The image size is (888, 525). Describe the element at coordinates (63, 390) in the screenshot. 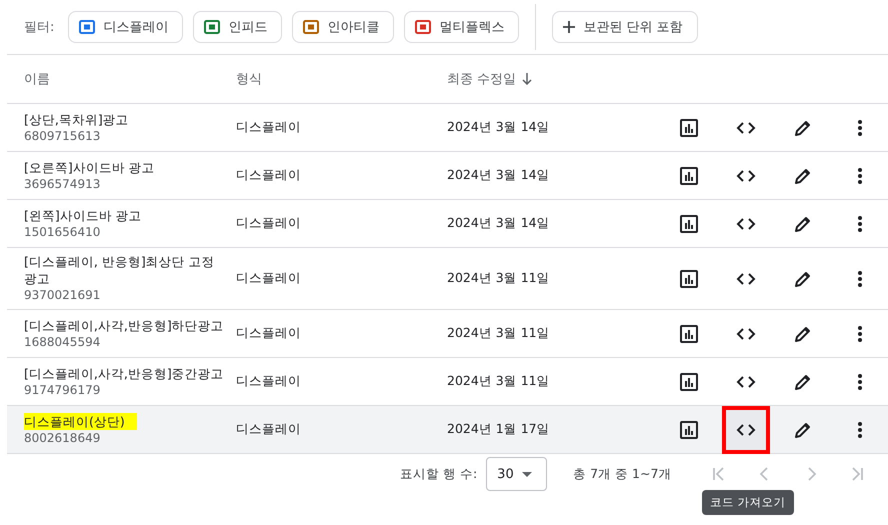

I see `unit-id: 9174796179` at that location.